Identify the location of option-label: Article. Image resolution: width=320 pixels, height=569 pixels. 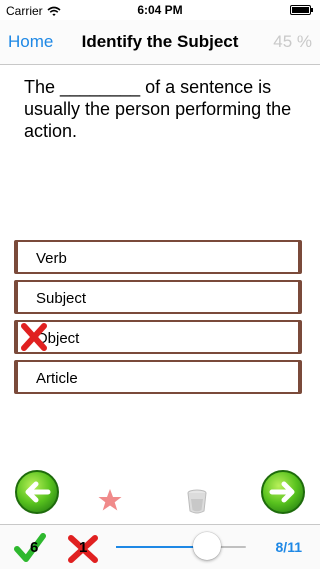
(57, 378).